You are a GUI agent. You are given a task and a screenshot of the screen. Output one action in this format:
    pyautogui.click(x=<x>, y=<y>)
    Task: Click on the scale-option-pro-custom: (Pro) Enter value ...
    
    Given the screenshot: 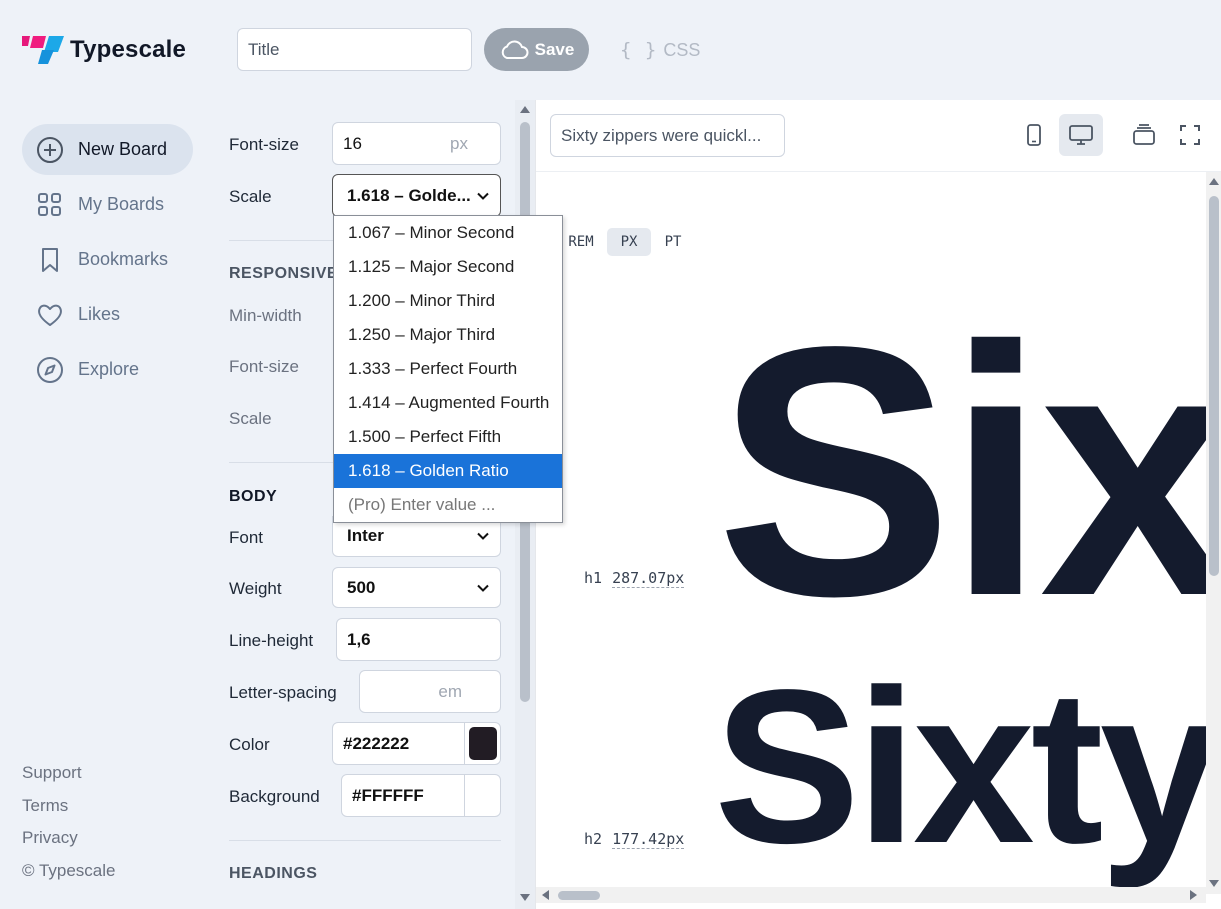 What is the action you would take?
    pyautogui.click(x=448, y=505)
    